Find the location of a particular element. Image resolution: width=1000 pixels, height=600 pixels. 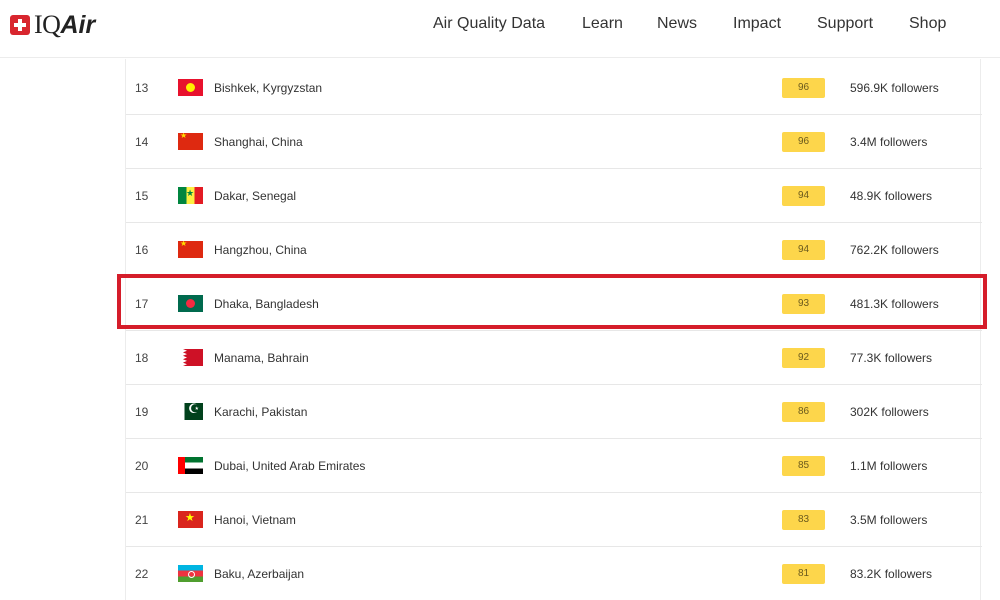

pakistan-flag-icon is located at coordinates (190, 411).